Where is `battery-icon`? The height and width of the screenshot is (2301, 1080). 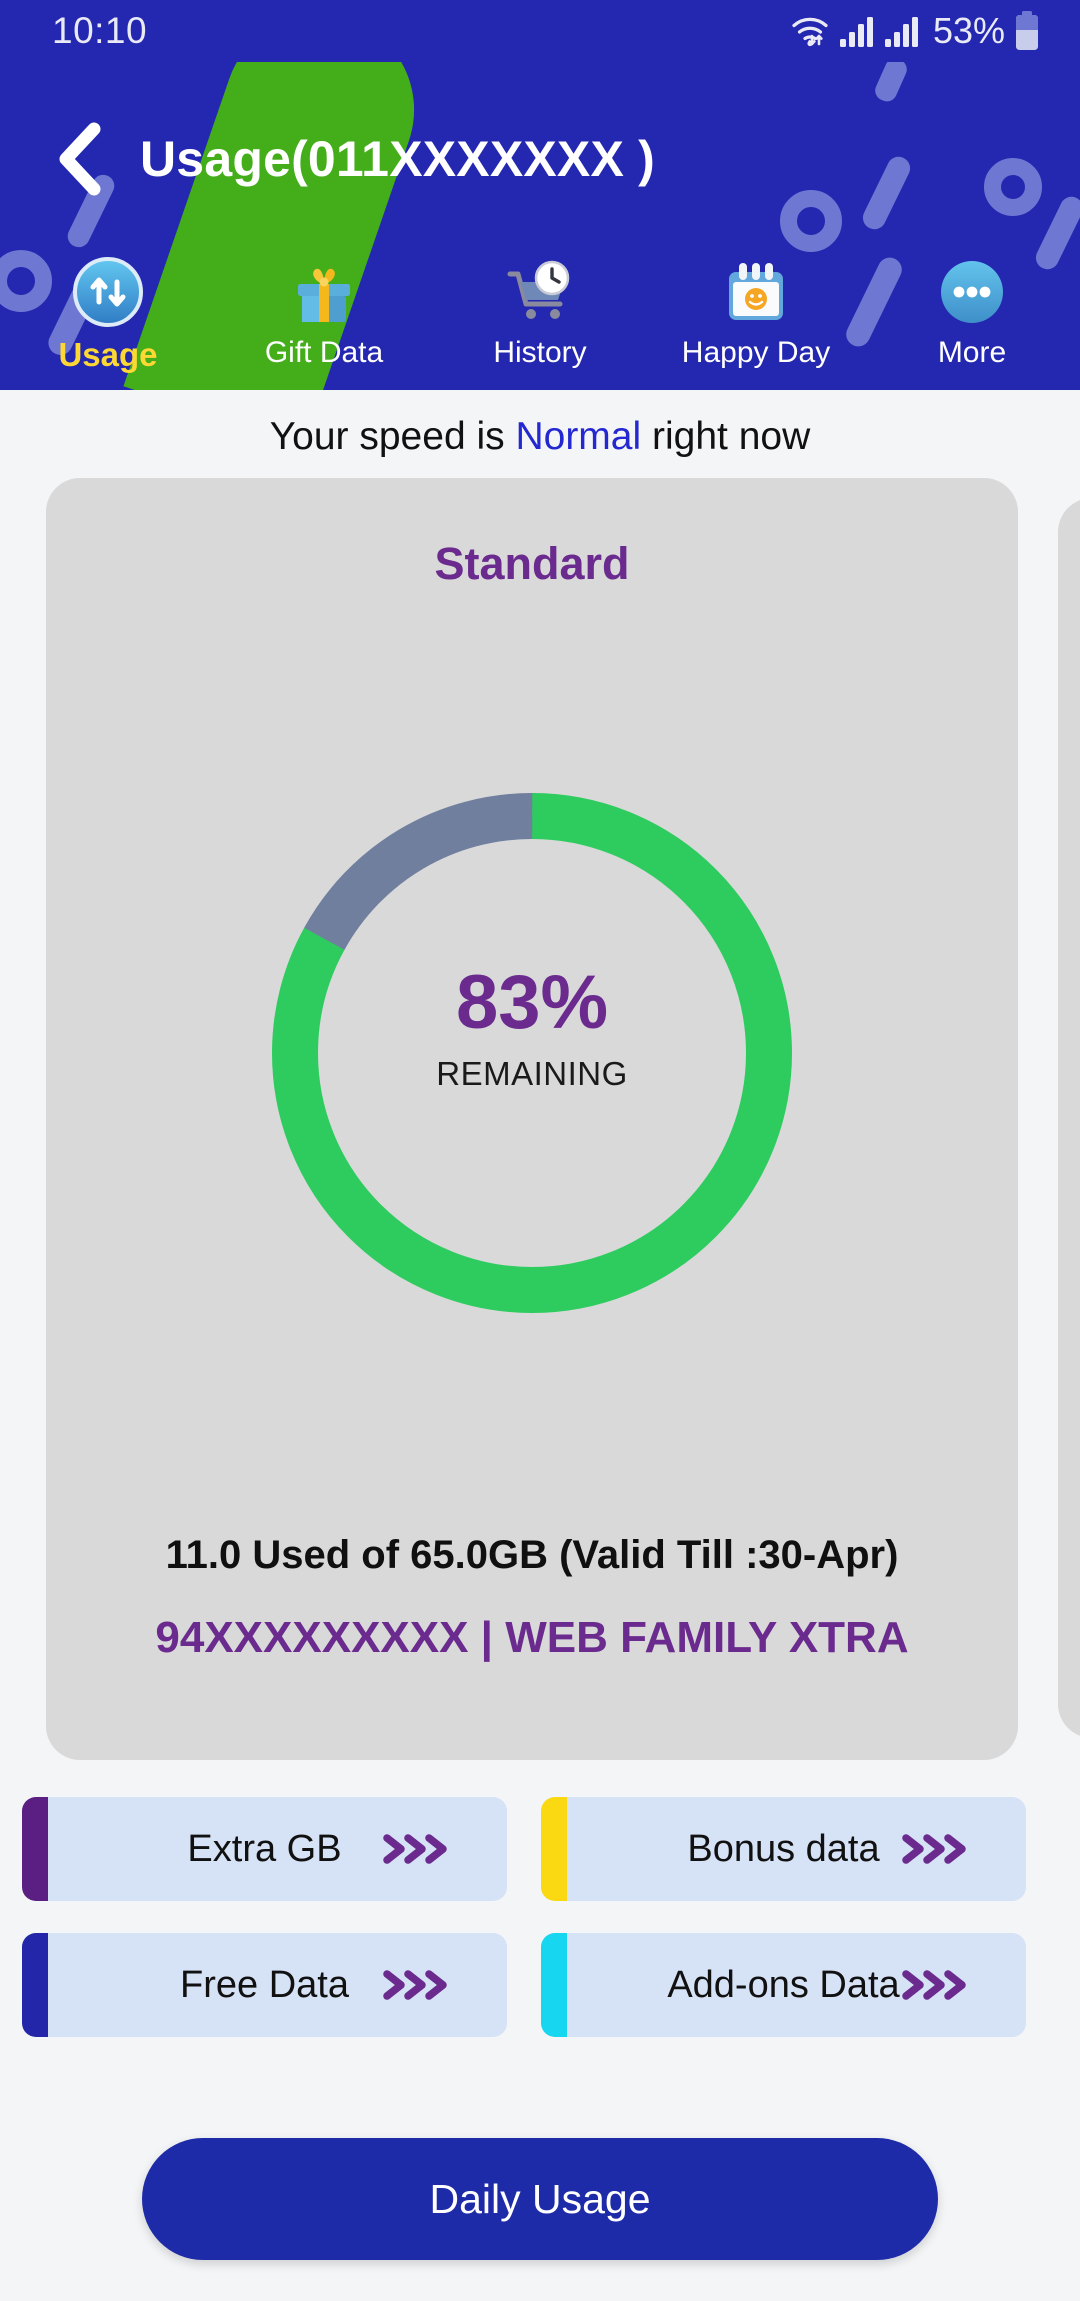 battery-icon is located at coordinates (1027, 30).